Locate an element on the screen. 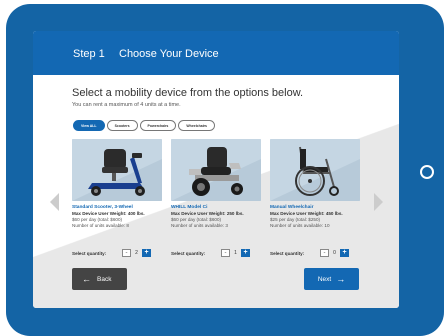 The image size is (445, 336). filter-powerchairs: Powerchairs is located at coordinates (158, 125).